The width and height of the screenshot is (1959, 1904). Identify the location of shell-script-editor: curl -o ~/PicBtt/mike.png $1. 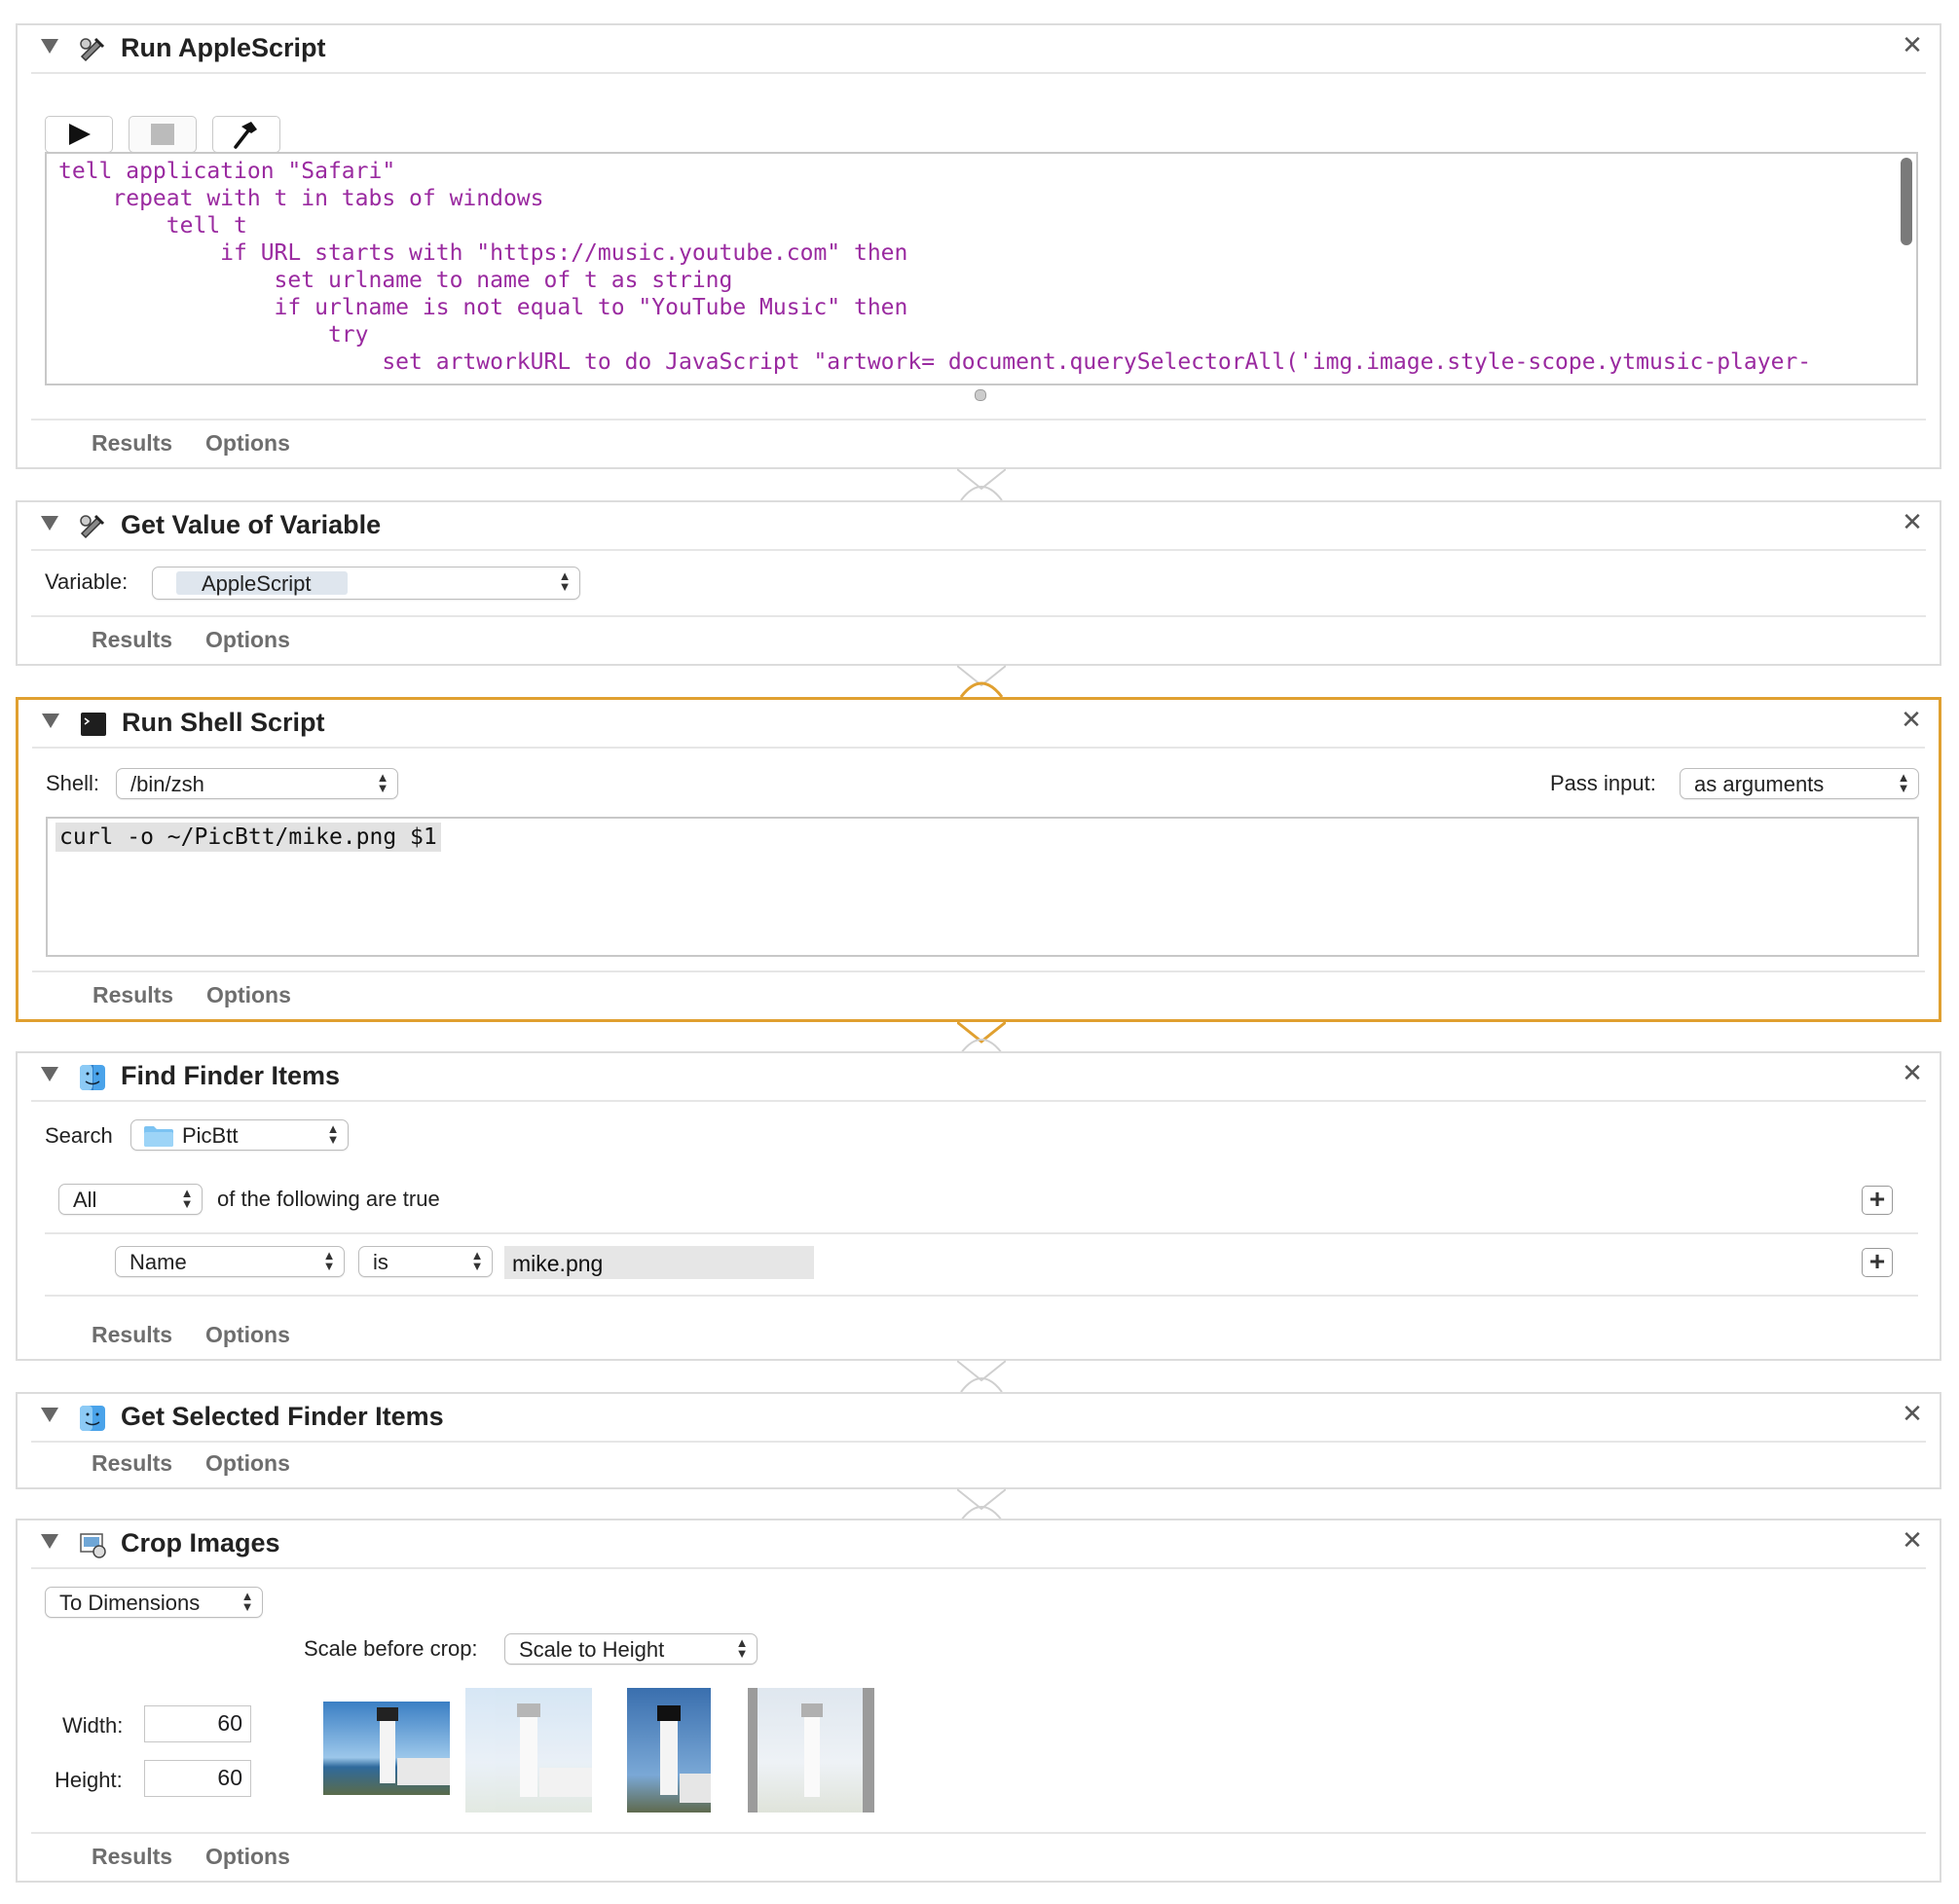
(982, 887).